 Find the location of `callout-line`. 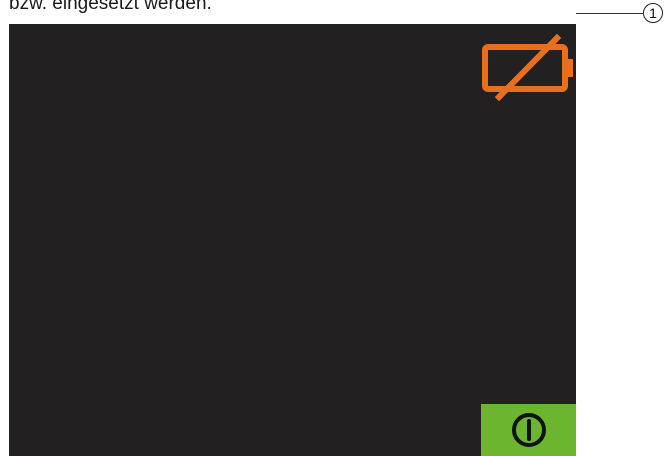

callout-line is located at coordinates (609, 13).